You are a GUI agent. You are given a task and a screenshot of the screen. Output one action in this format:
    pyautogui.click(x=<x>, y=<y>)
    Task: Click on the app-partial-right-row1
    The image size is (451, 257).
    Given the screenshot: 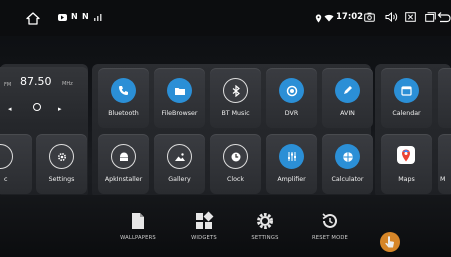 What is the action you would take?
    pyautogui.click(x=444, y=98)
    